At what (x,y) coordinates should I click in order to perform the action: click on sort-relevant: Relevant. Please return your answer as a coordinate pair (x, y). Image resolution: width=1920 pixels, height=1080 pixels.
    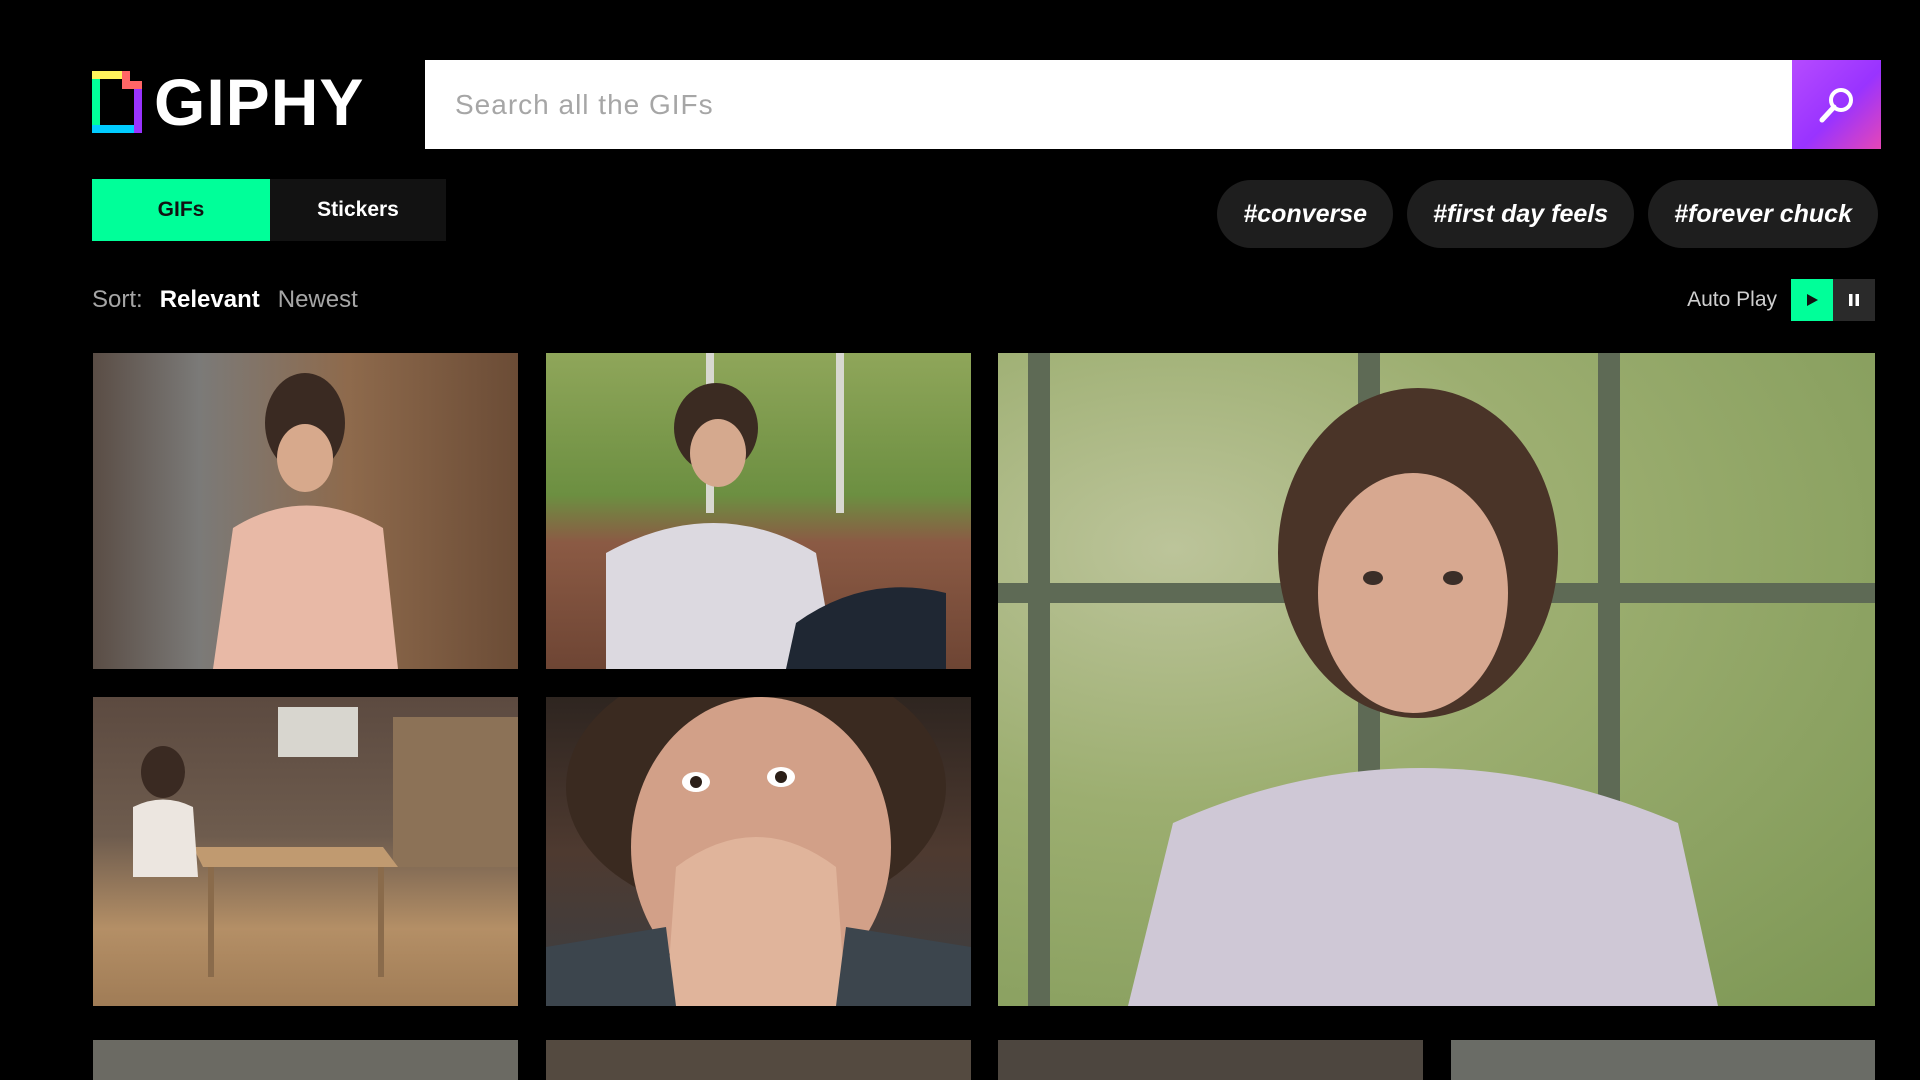
    Looking at the image, I should click on (210, 300).